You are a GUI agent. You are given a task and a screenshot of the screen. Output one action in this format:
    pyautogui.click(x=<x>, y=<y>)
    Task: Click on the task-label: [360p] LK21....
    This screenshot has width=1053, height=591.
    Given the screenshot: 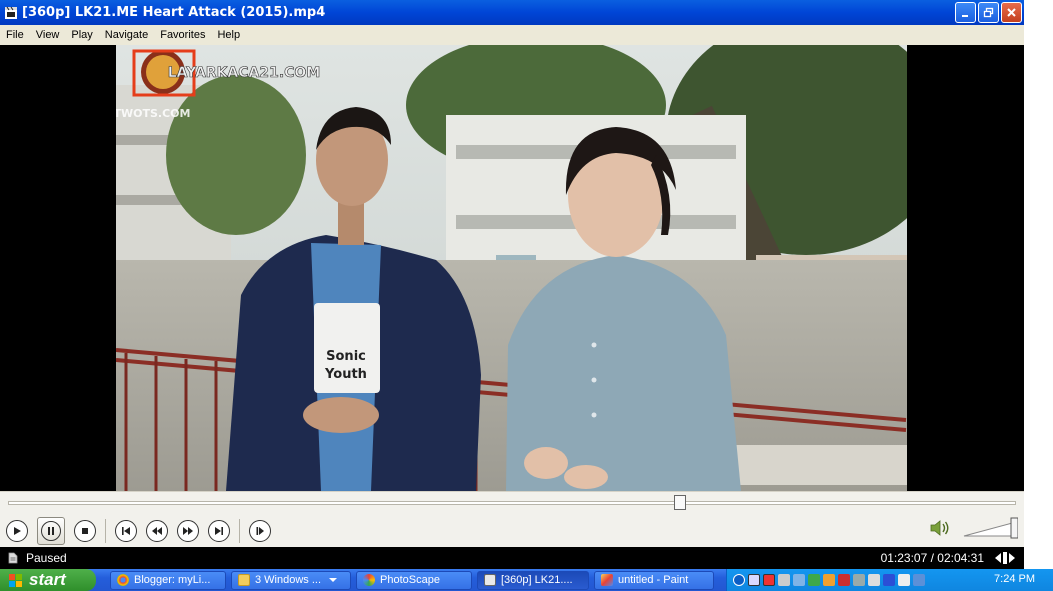 What is the action you would take?
    pyautogui.click(x=537, y=580)
    